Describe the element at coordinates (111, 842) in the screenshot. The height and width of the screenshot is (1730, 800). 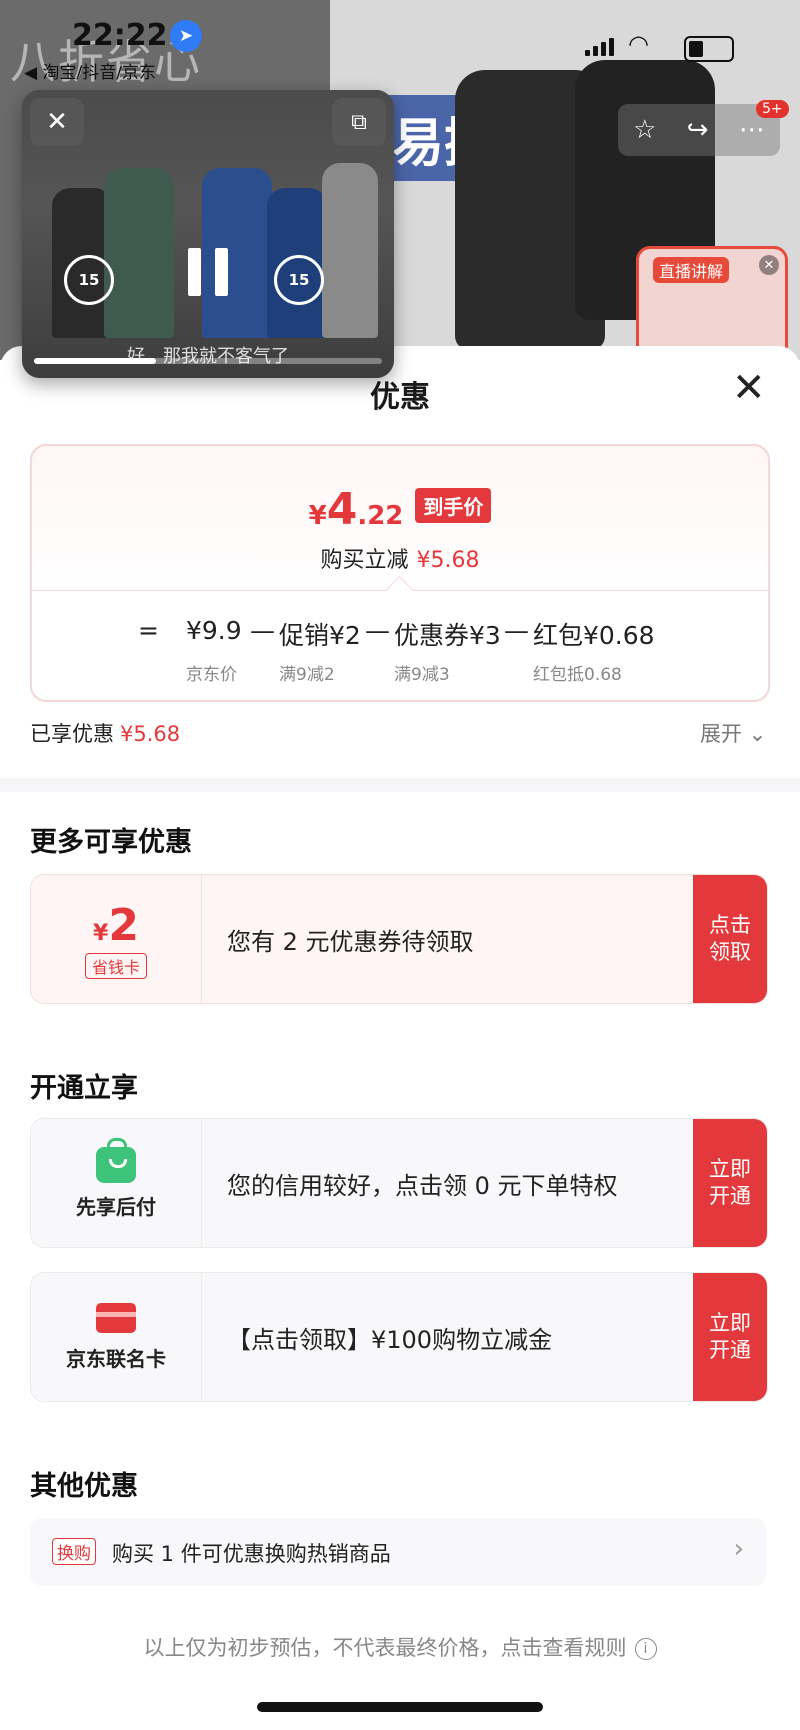
I see `more-discounts-title: 更多可享优惠` at that location.